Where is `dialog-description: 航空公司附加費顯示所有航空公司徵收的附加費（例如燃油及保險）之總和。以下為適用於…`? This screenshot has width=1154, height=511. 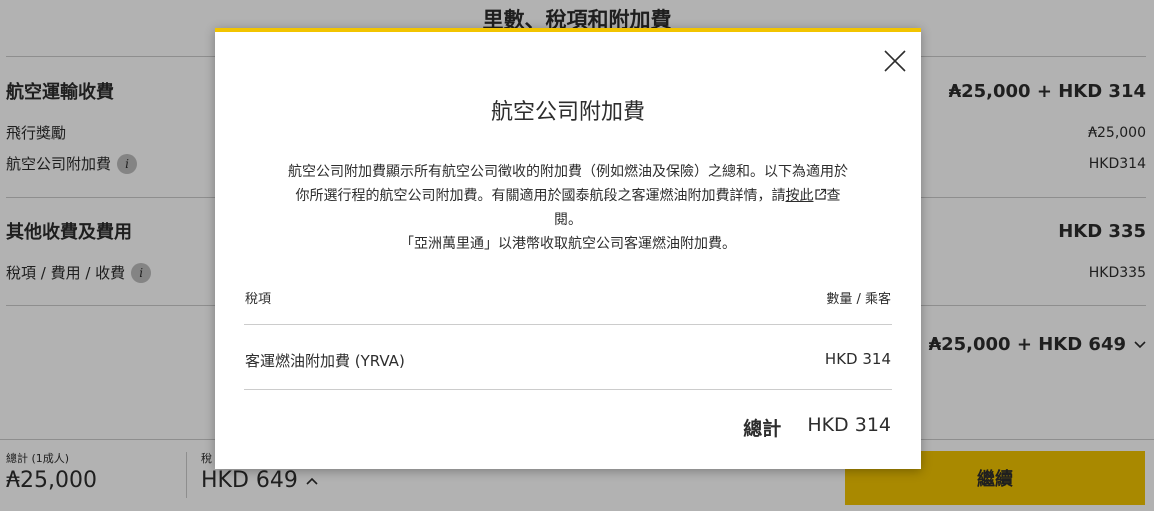
dialog-description: 航空公司附加費顯示所有航空公司徵收的附加費（例如燃油及保險）之總和。以下為適用於… is located at coordinates (568, 208).